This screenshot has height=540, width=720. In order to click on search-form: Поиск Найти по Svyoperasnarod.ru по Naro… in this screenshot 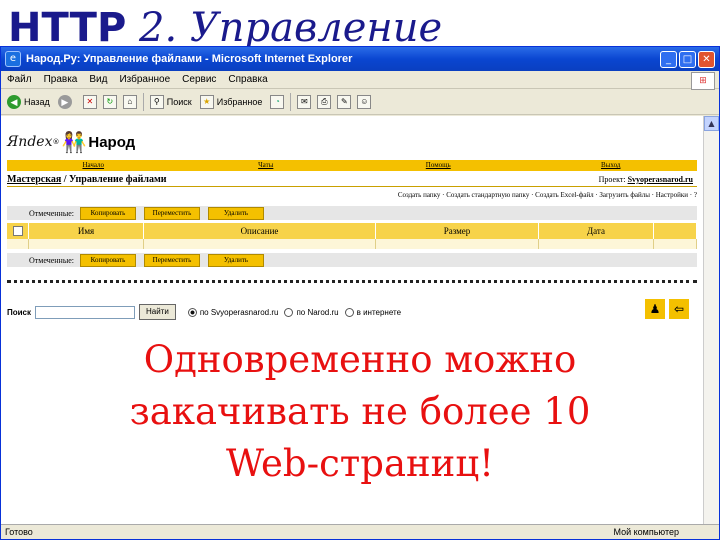, I will do `click(204, 312)`.